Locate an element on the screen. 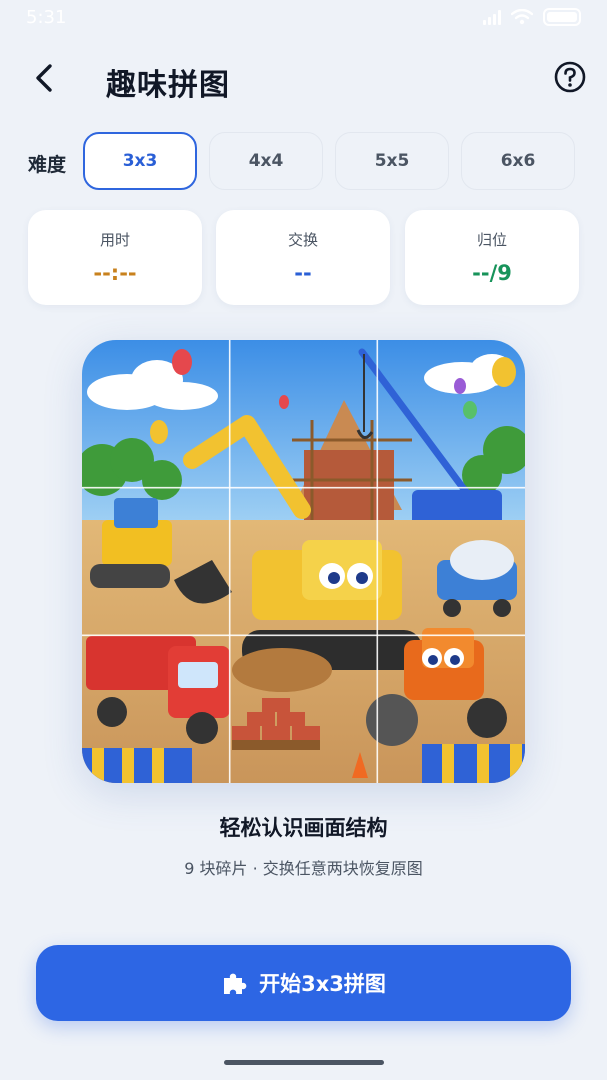  start-button-label: 开始3x3拼图 is located at coordinates (322, 984).